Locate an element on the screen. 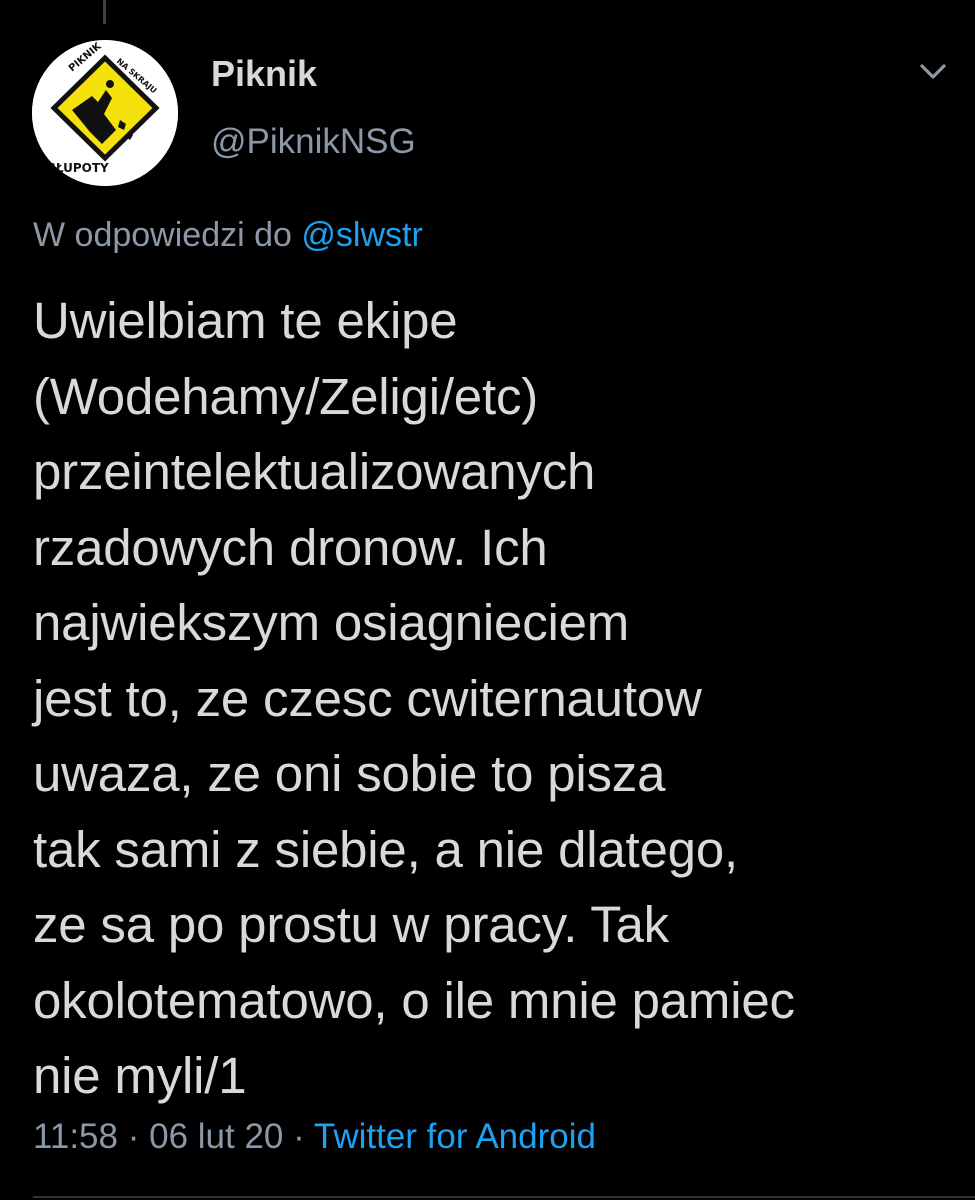 The image size is (975, 1200). author-handle: @PiknikNSG is located at coordinates (313, 142).